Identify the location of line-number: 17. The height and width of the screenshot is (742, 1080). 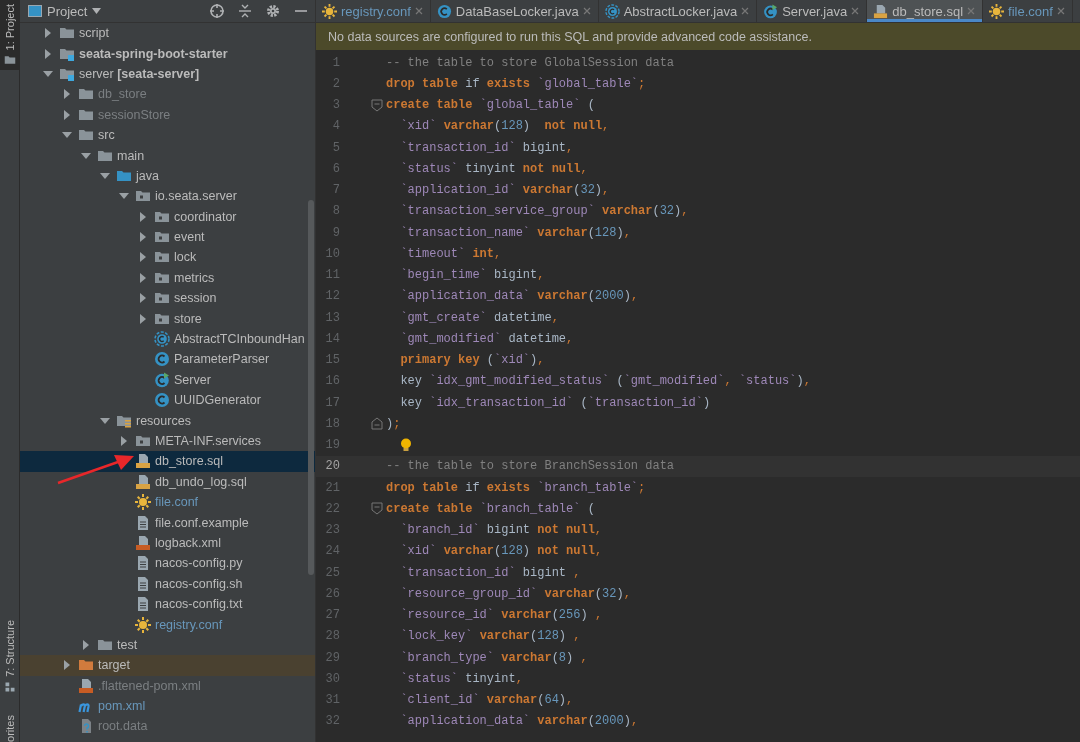
(332, 402).